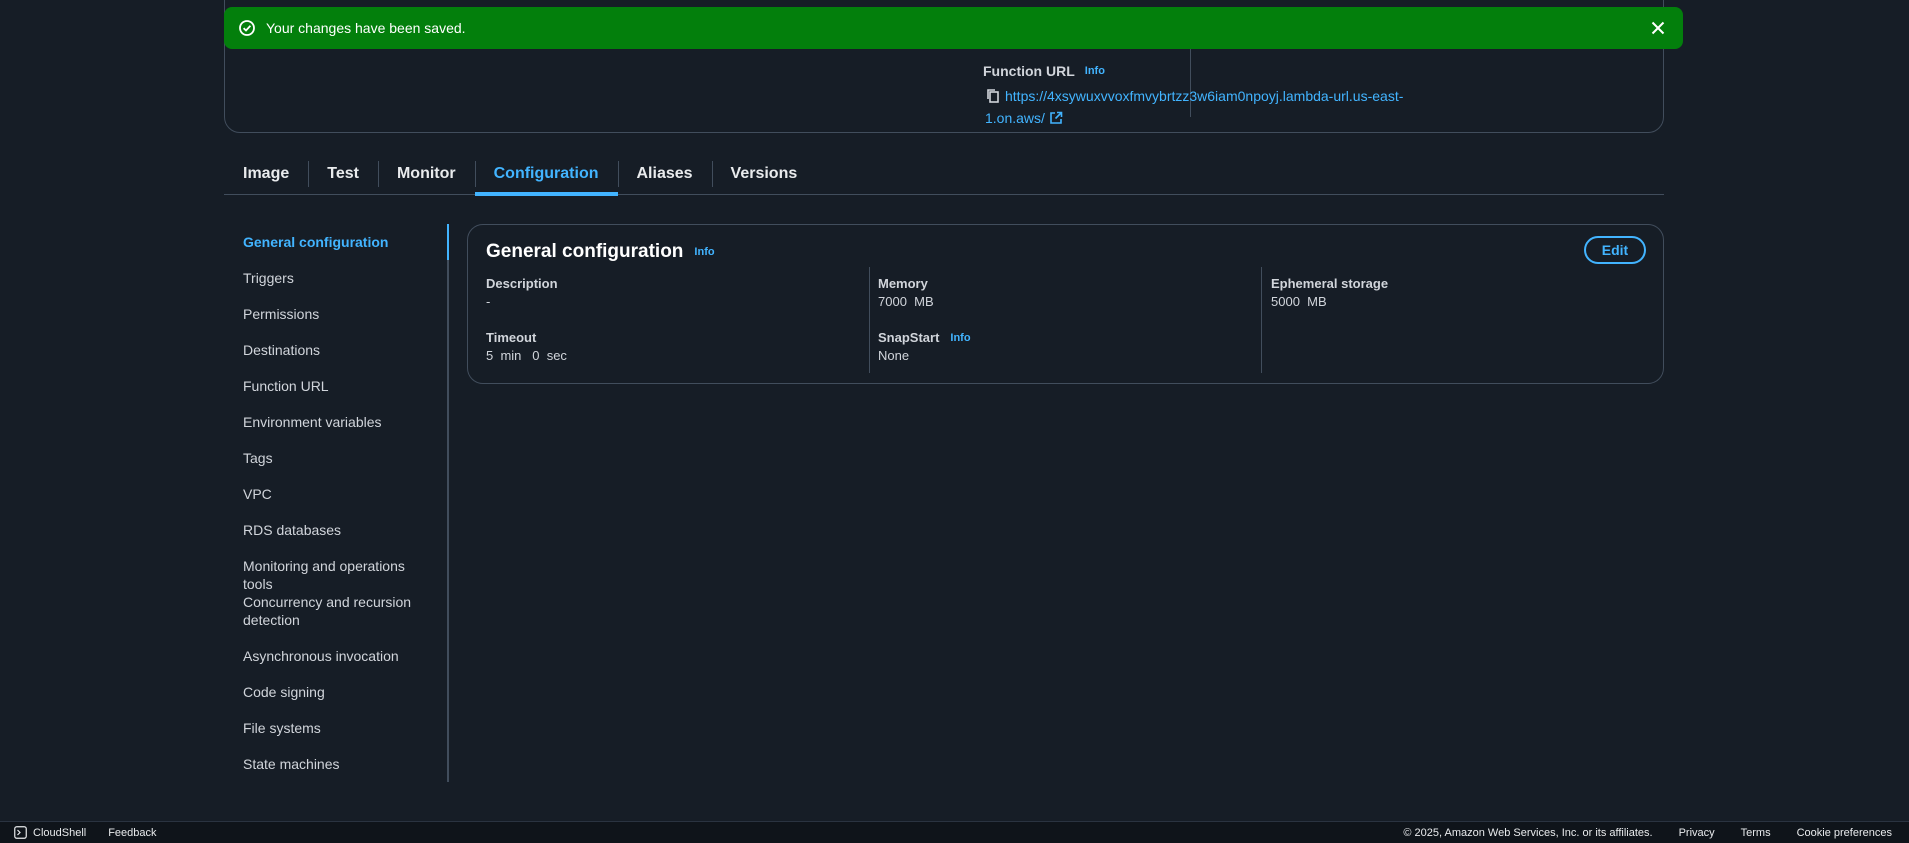 This screenshot has width=1909, height=843. I want to click on snapstart-field: SnapStart Info None, so click(924, 347).